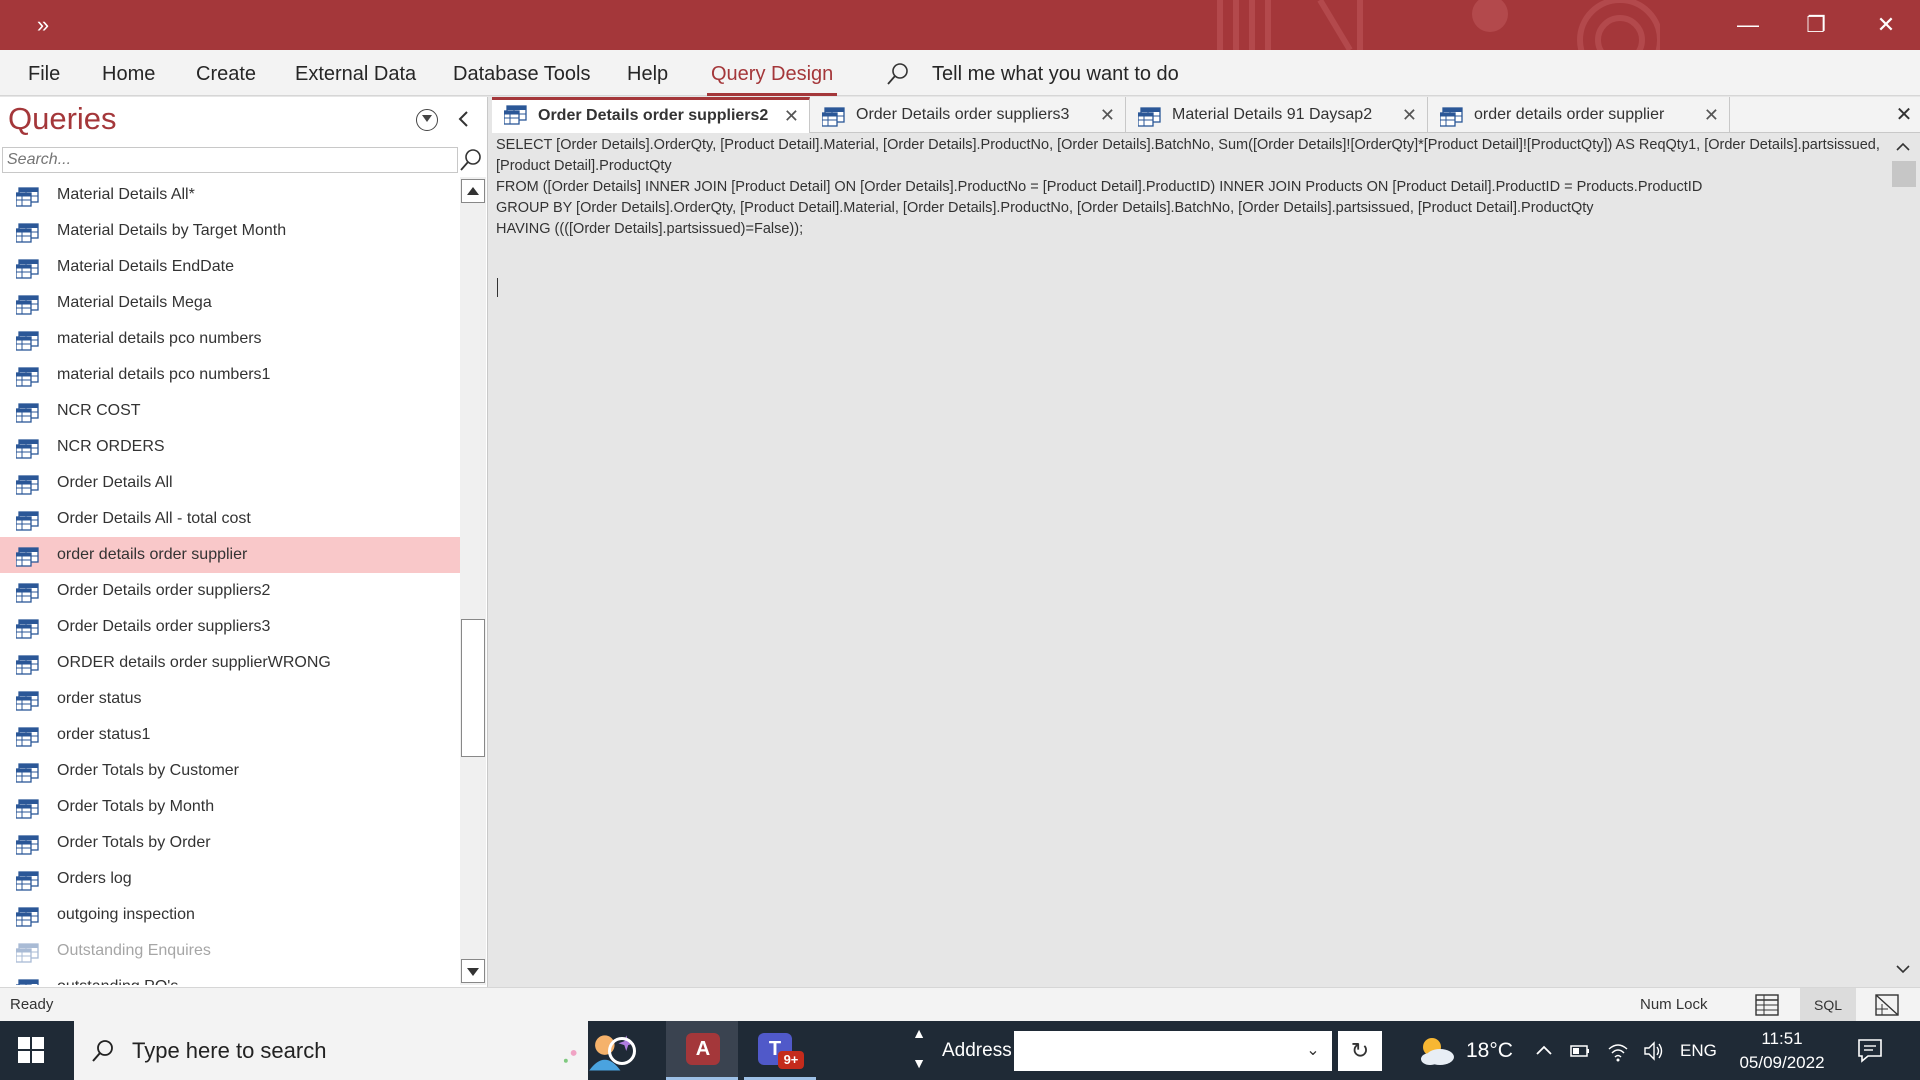  Describe the element at coordinates (1579, 115) in the screenshot. I see `doc-tab-order-details-order-supplier: order details order supplier ✕` at that location.